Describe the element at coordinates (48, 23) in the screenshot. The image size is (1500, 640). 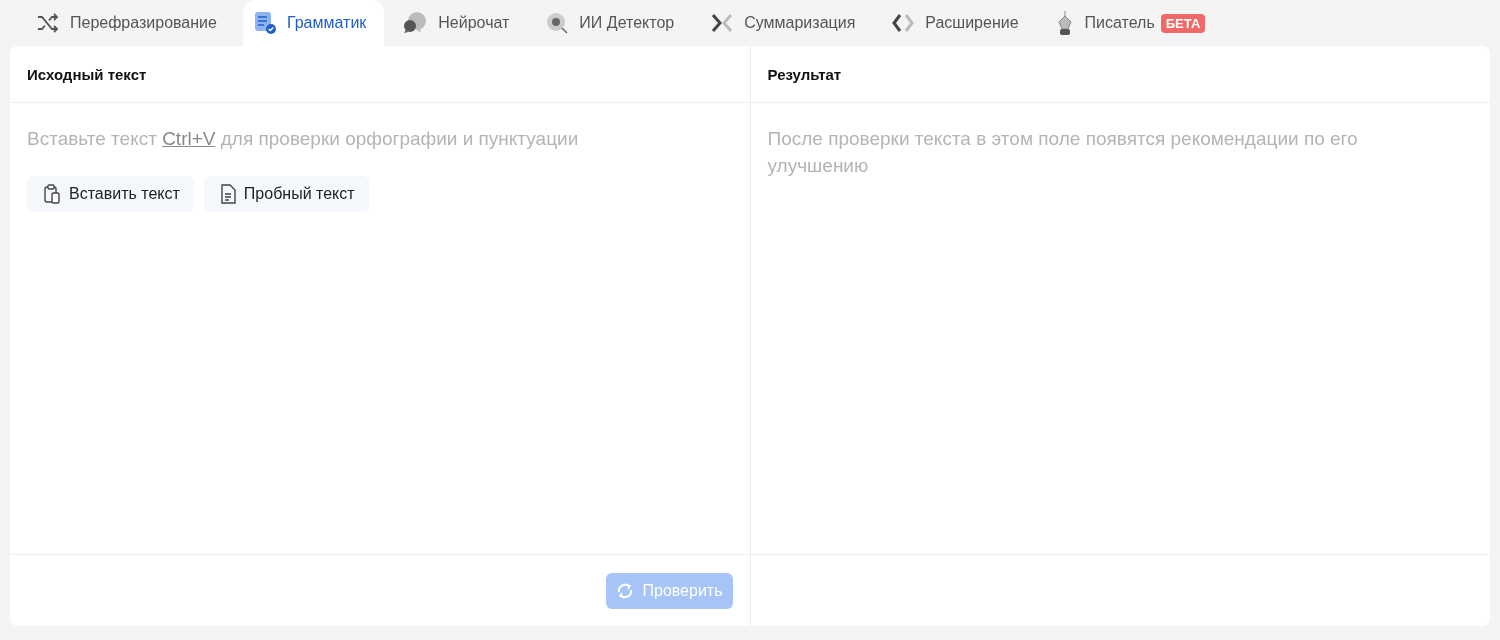
I see `shuffle-icon` at that location.